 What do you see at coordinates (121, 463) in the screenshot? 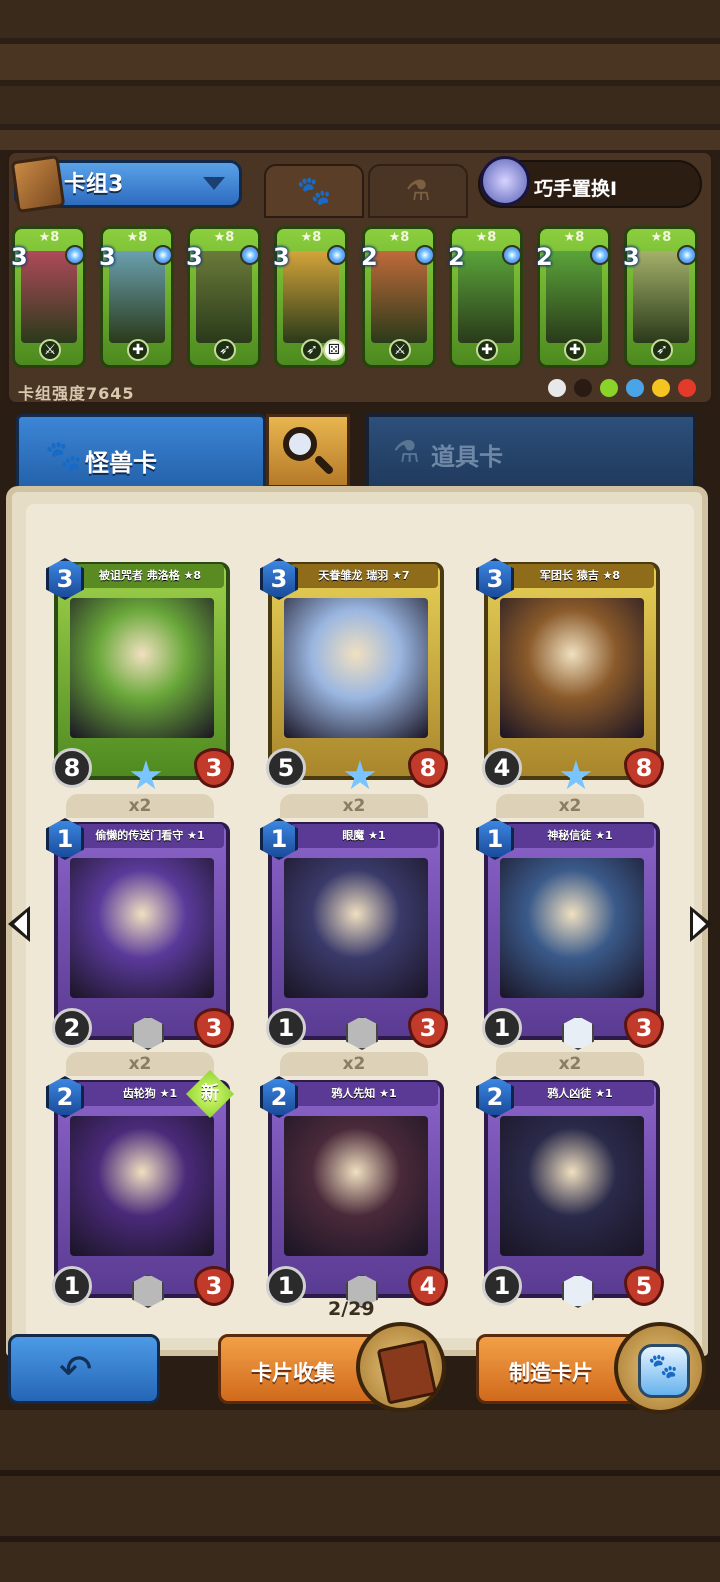
I see `tab-monster-label: 怪兽卡` at bounding box center [121, 463].